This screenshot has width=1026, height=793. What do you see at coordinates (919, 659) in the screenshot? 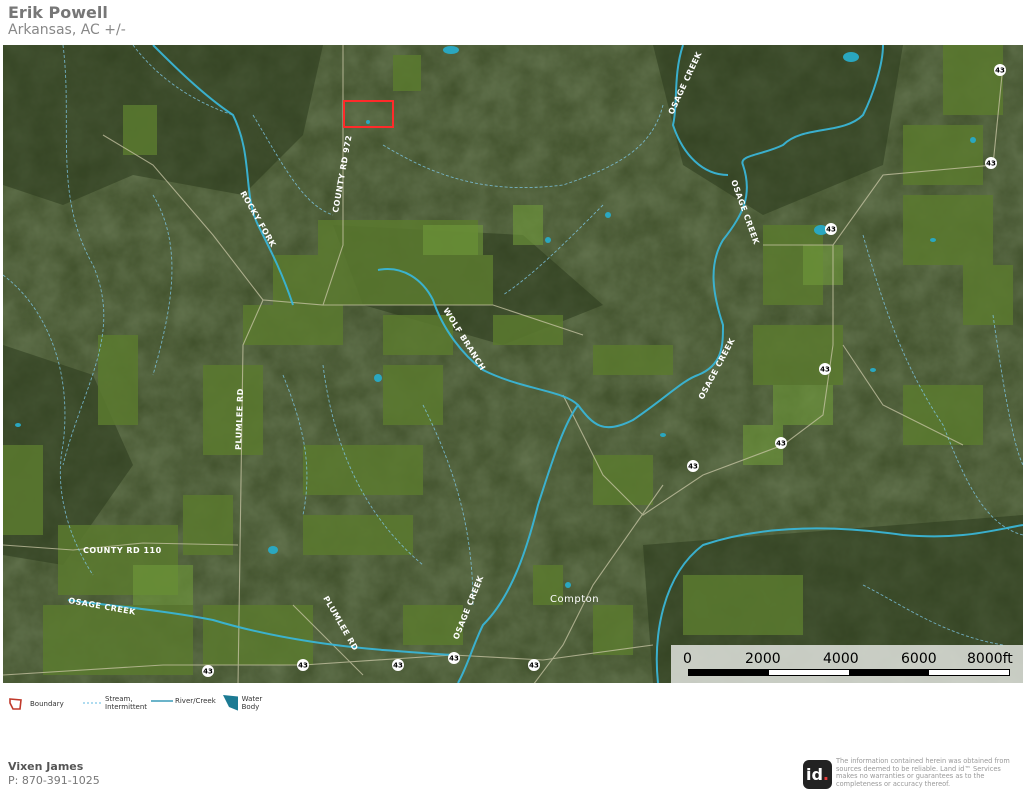
I see `scale-label-6000: 6000` at bounding box center [919, 659].